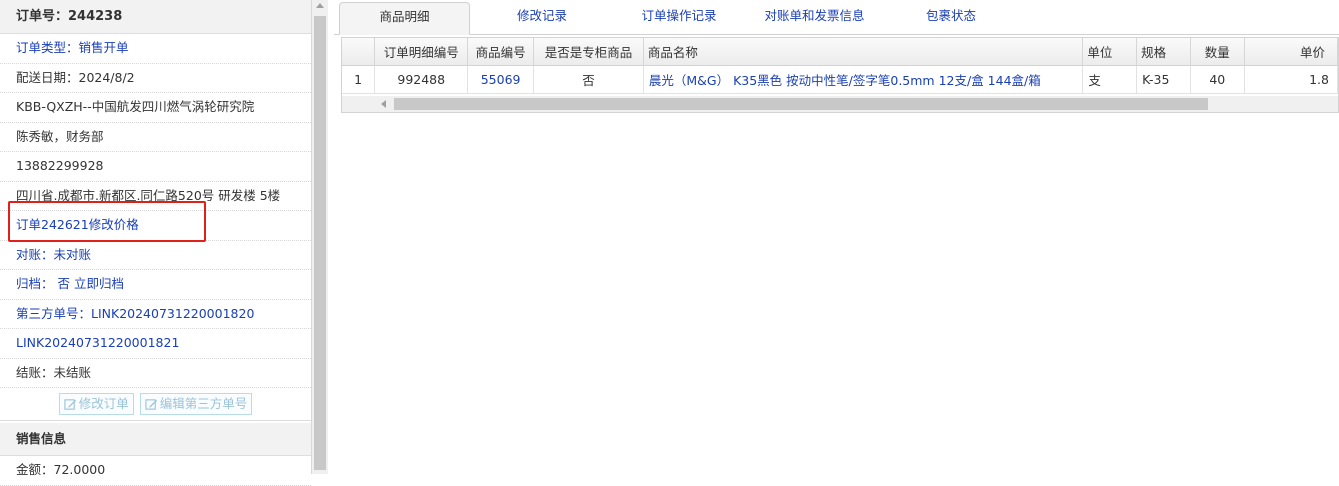  Describe the element at coordinates (1217, 79) in the screenshot. I see `quantity: 40` at that location.